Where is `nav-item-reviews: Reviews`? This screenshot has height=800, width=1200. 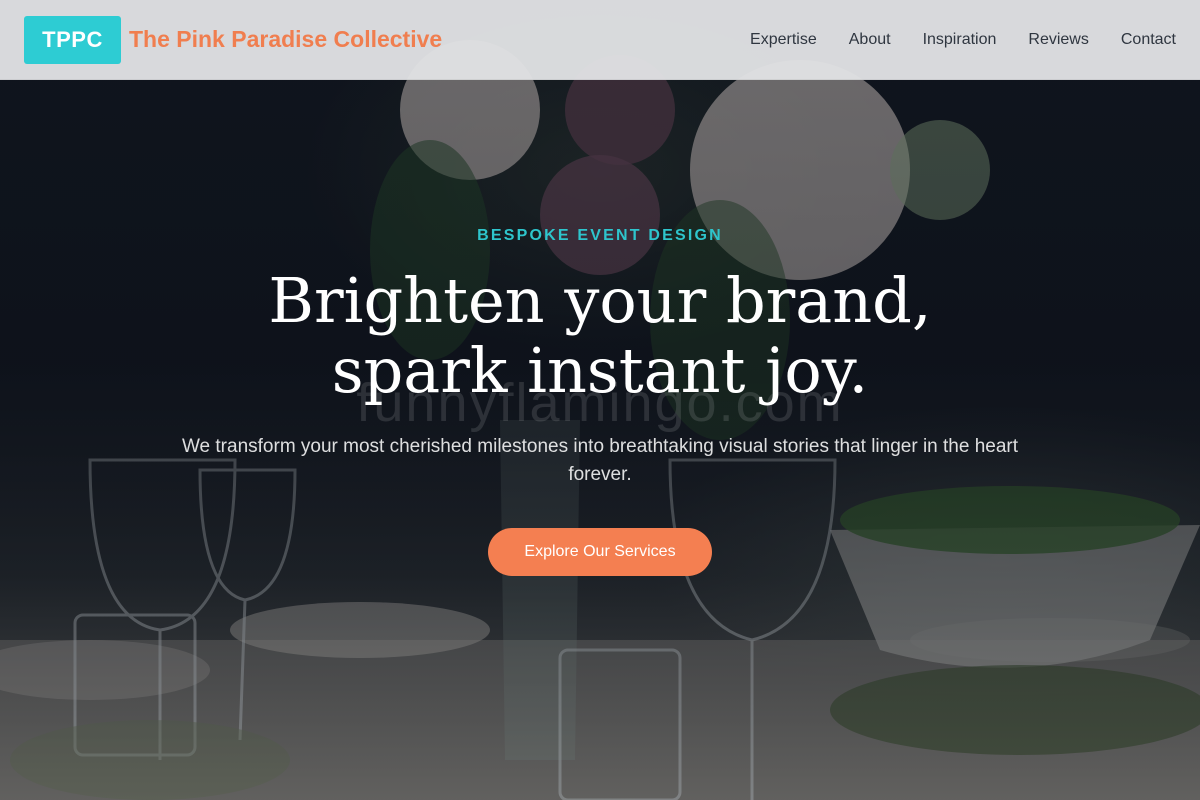
nav-item-reviews: Reviews is located at coordinates (1058, 40).